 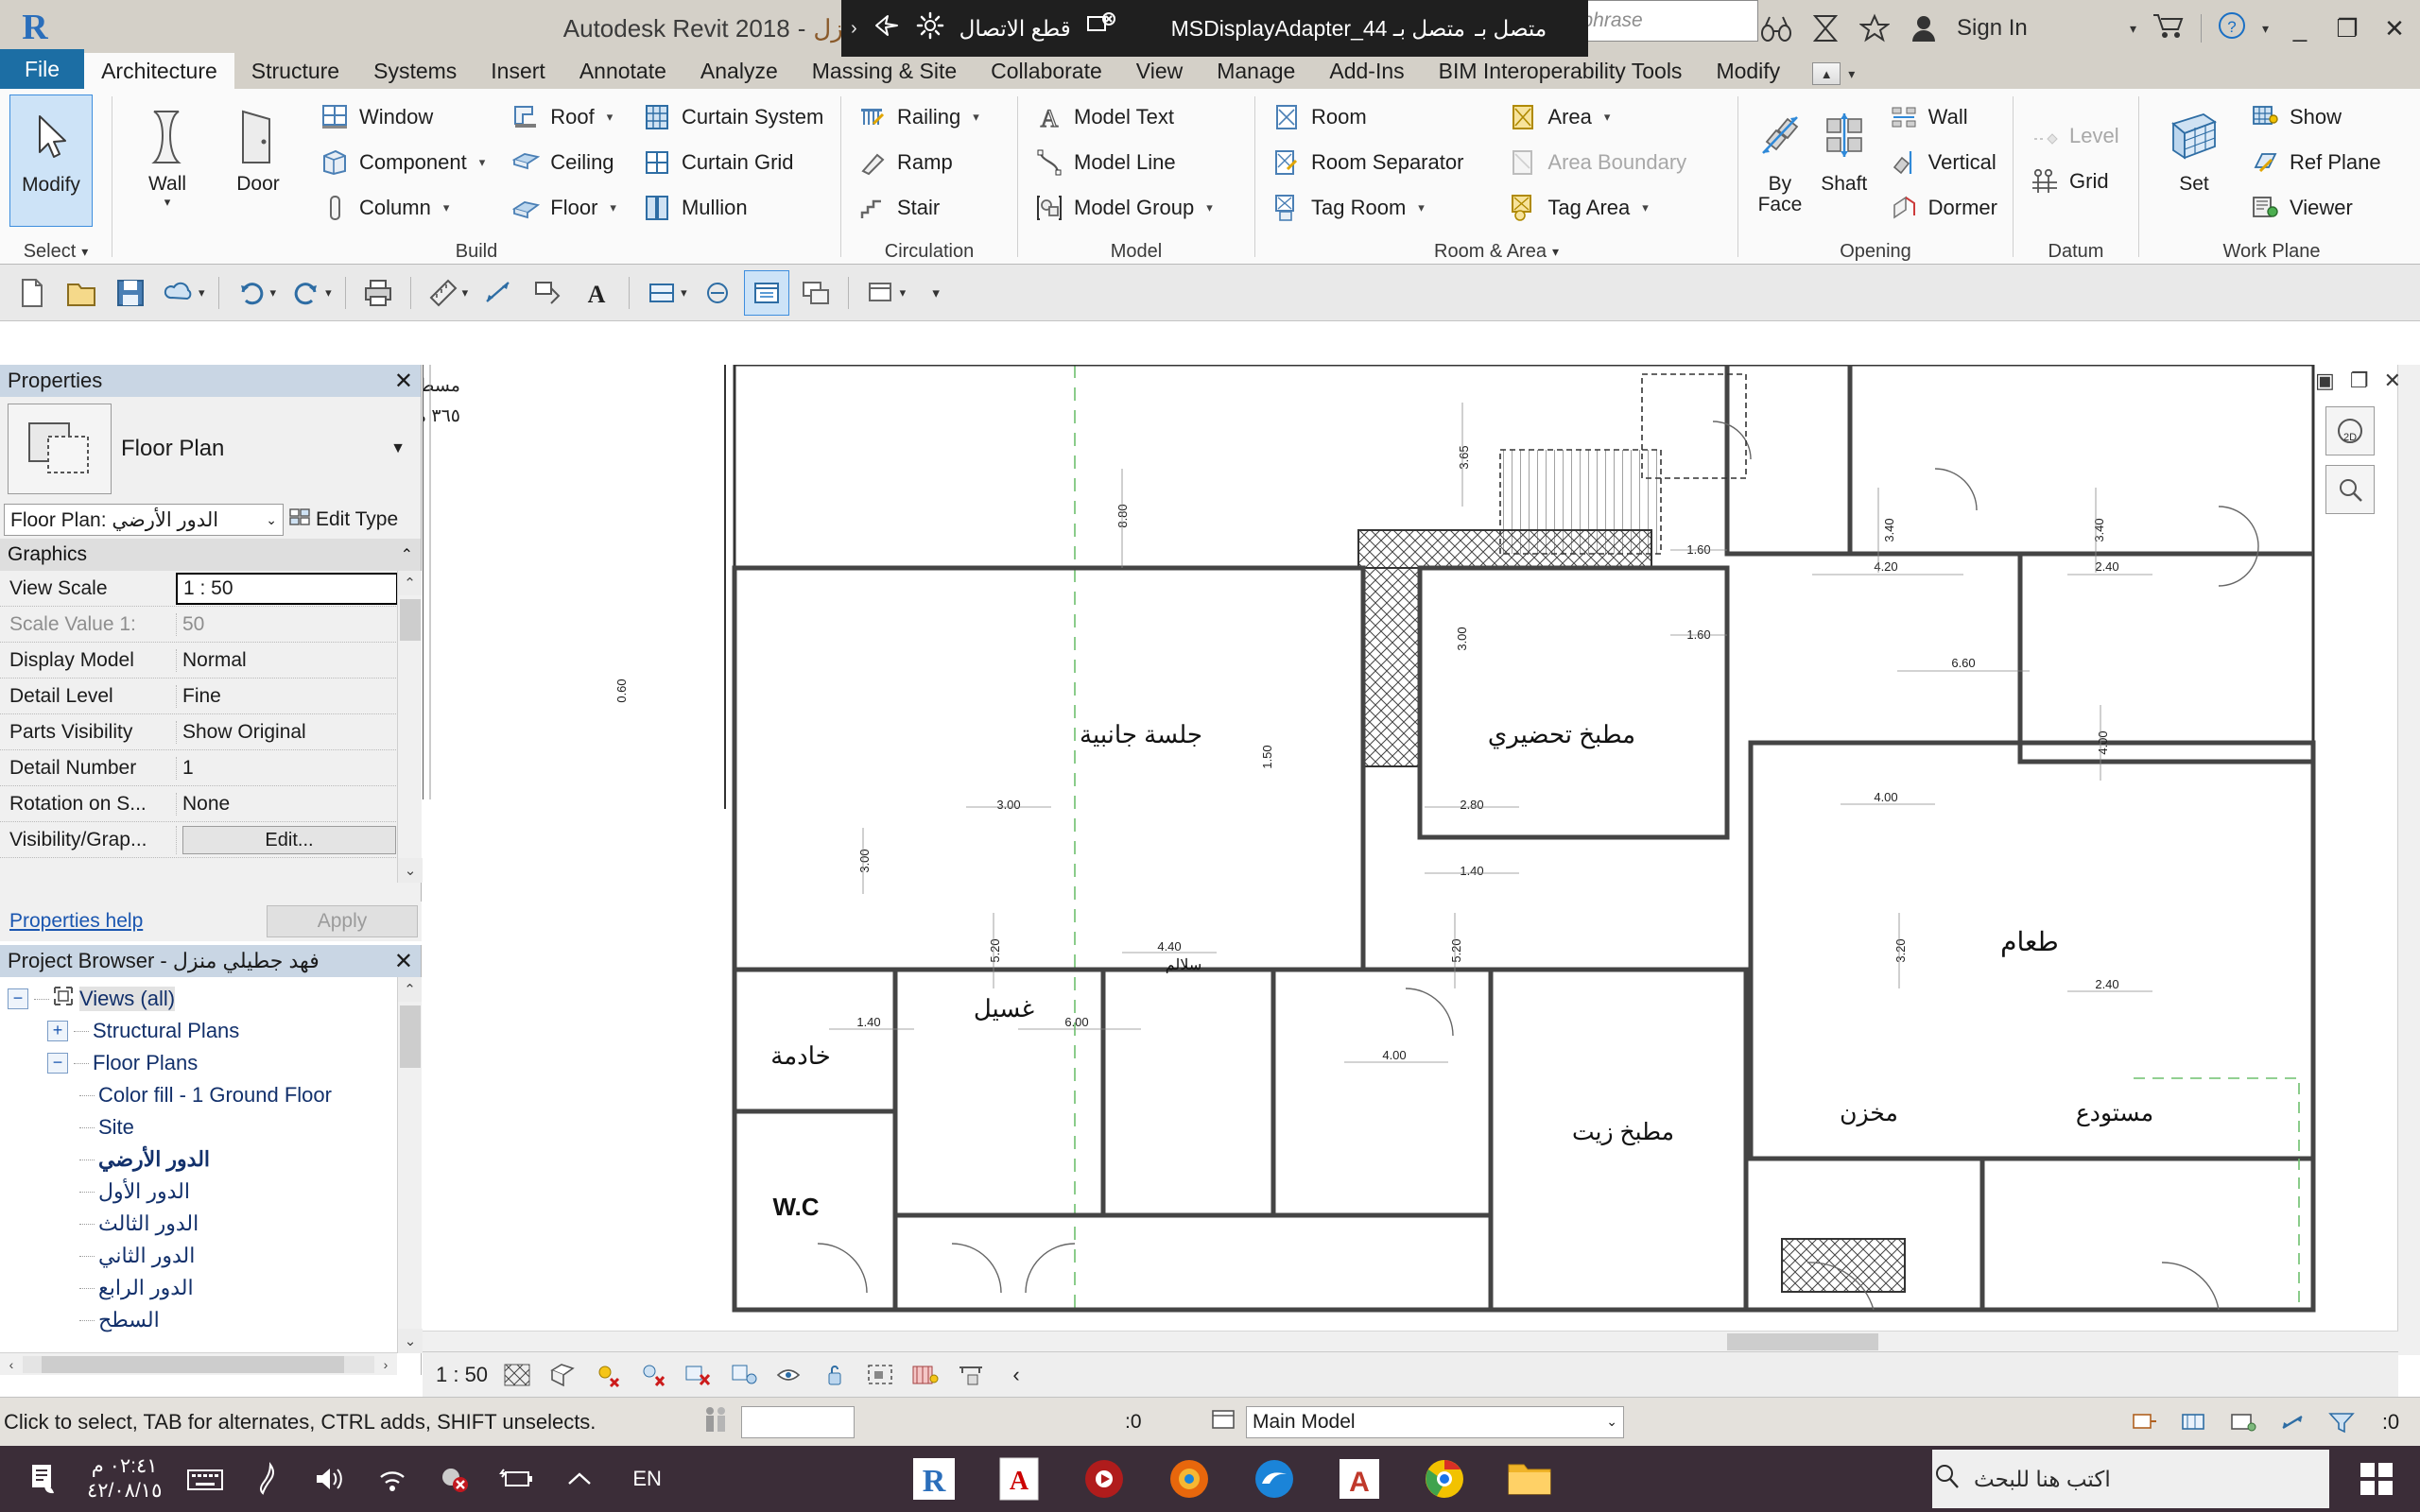 What do you see at coordinates (2232, 28) in the screenshot?
I see `help-icon: ?` at bounding box center [2232, 28].